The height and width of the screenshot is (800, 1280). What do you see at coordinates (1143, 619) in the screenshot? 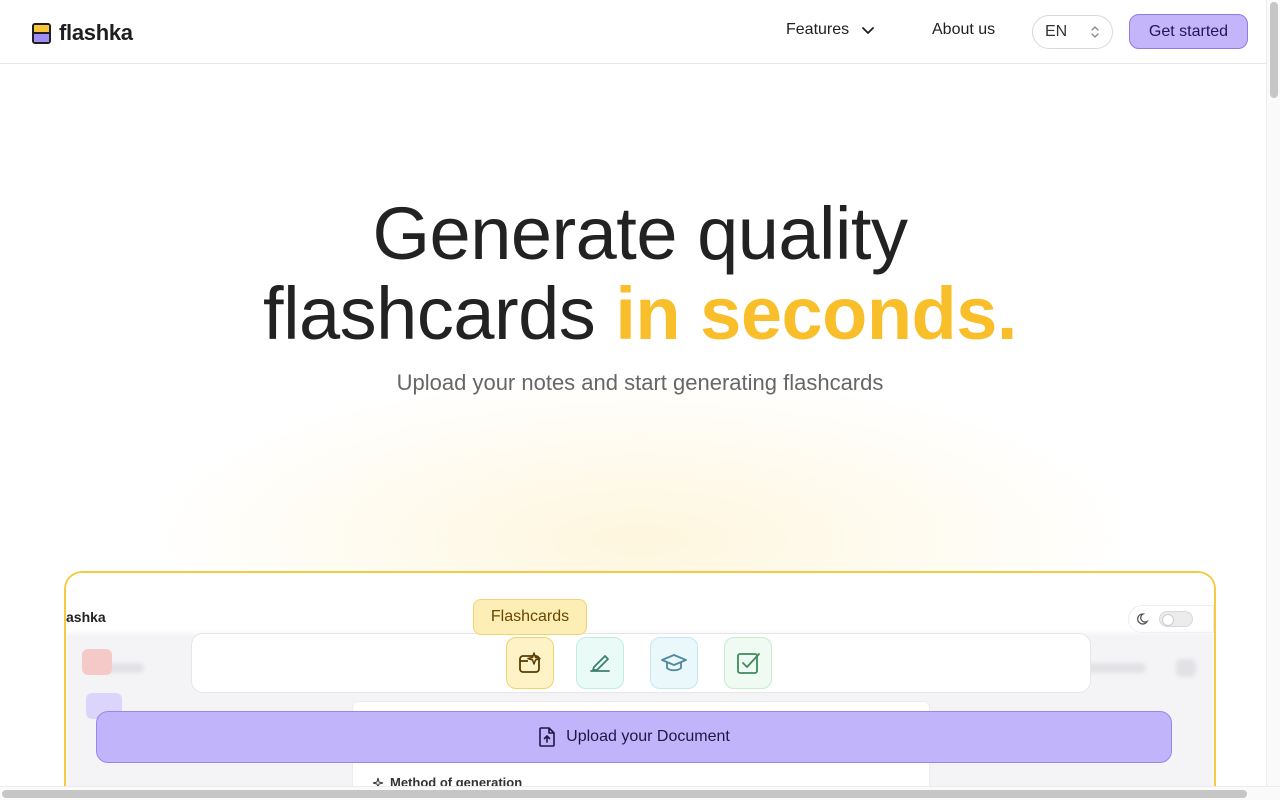
I see `moon-icon` at bounding box center [1143, 619].